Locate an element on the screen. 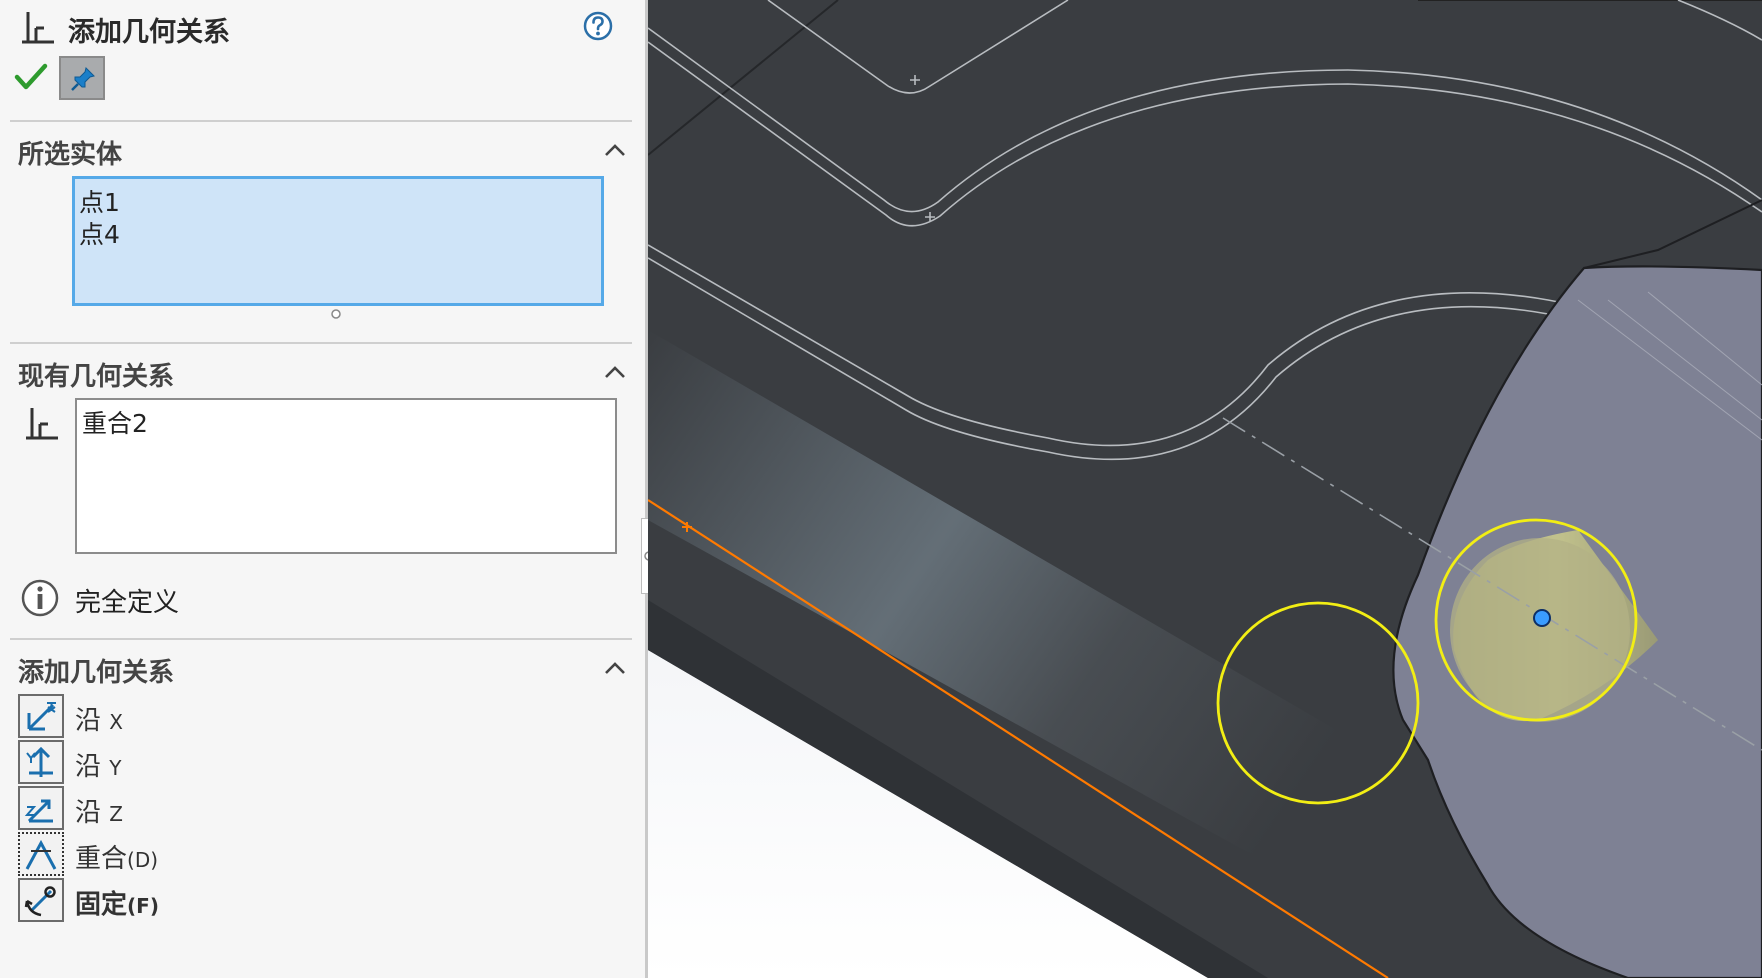 This screenshot has height=978, width=1762. keep-visible-pin-button is located at coordinates (82, 78).